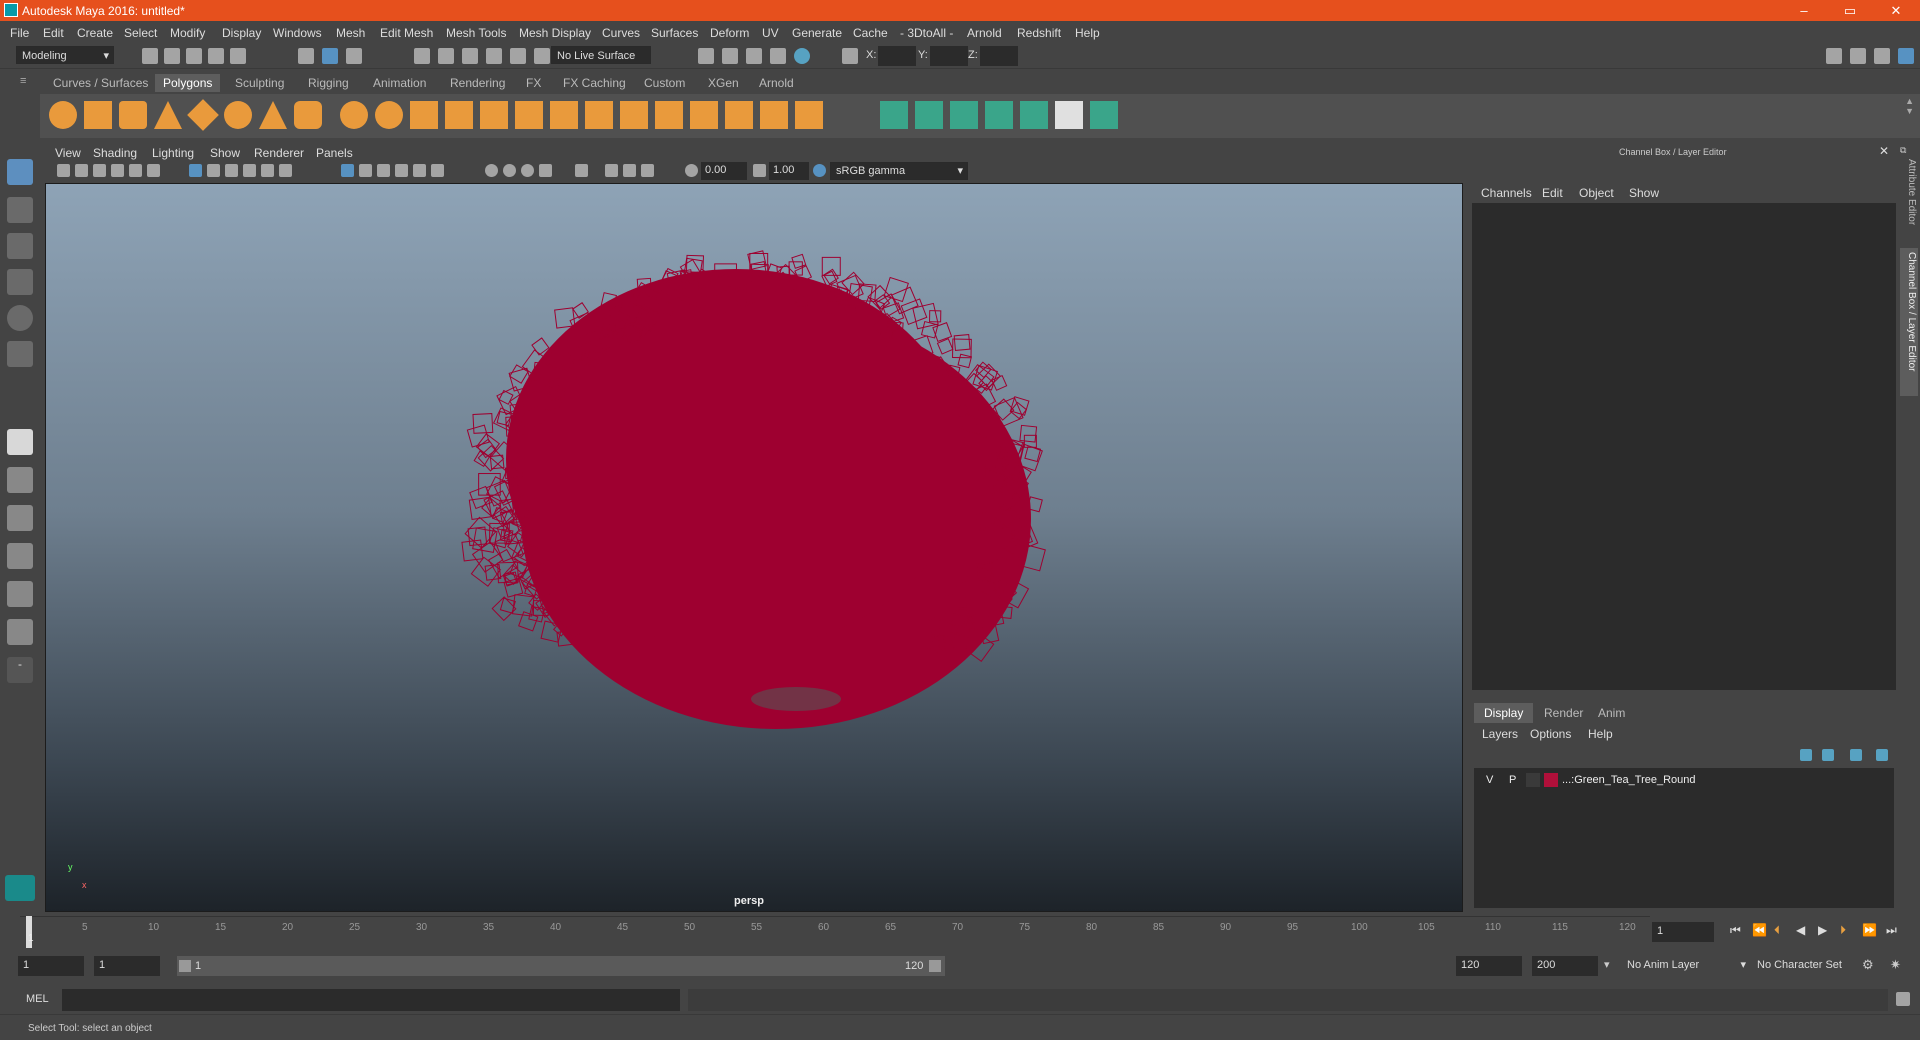 This screenshot has height=1040, width=1920. Describe the element at coordinates (509, 170) in the screenshot. I see `motion-blur-icon` at that location.